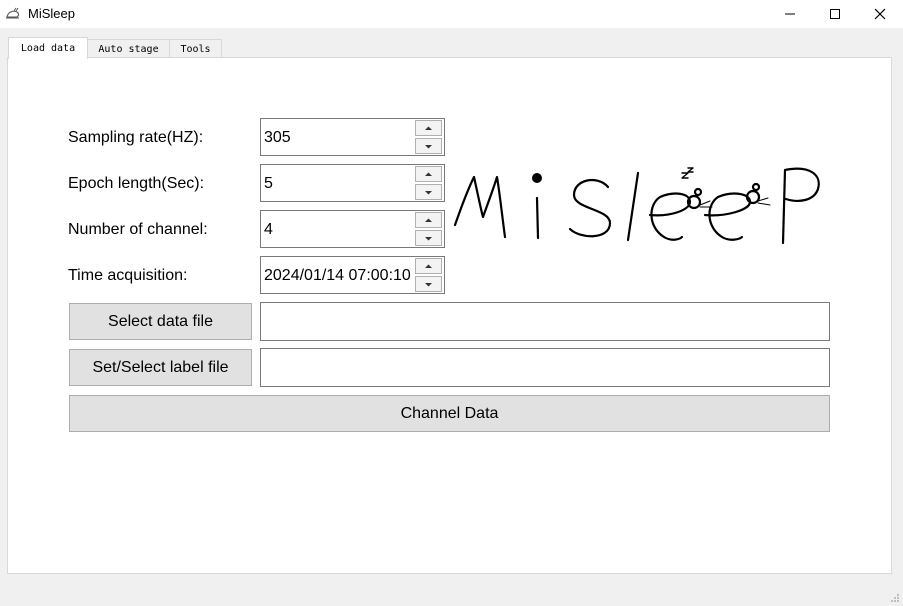 This screenshot has height=606, width=903. What do you see at coordinates (128, 275) in the screenshot?
I see `time-acquisition-label: Time acquisition:` at bounding box center [128, 275].